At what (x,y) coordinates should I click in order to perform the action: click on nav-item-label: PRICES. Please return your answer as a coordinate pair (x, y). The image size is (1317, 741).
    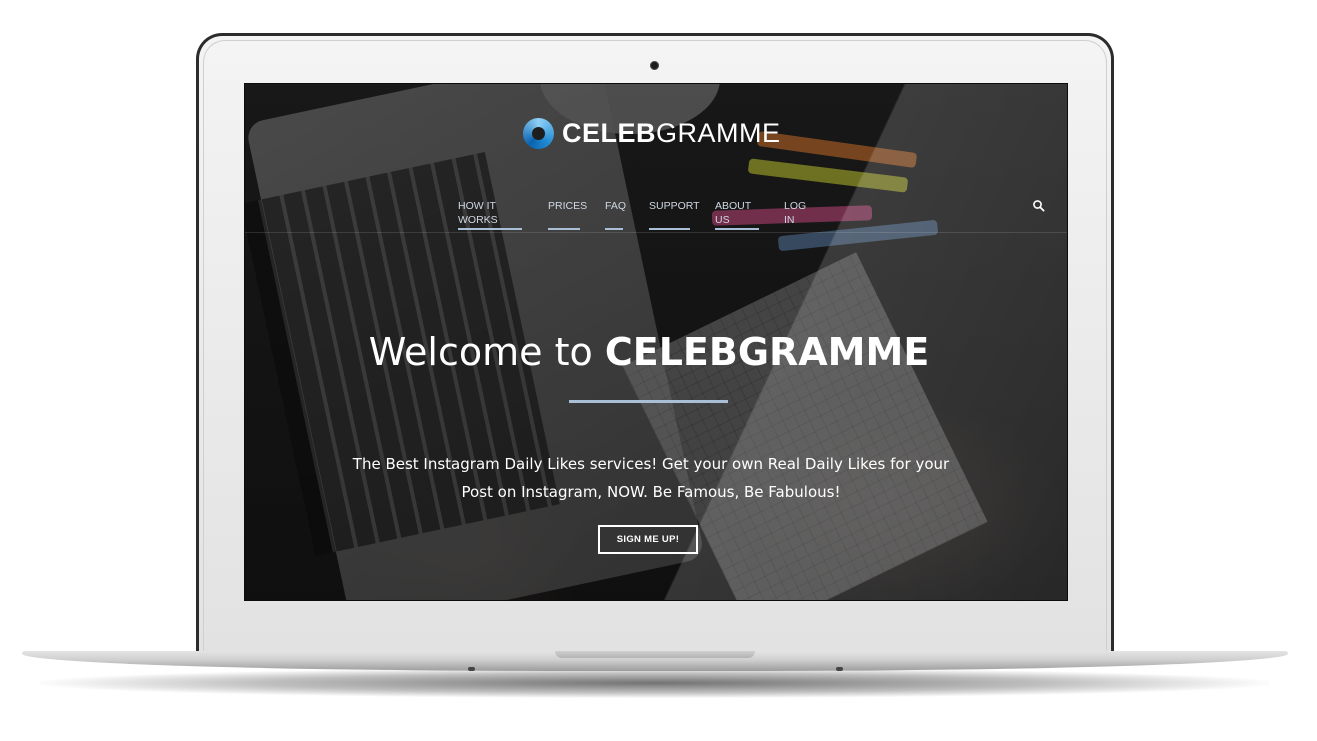
    Looking at the image, I should click on (568, 206).